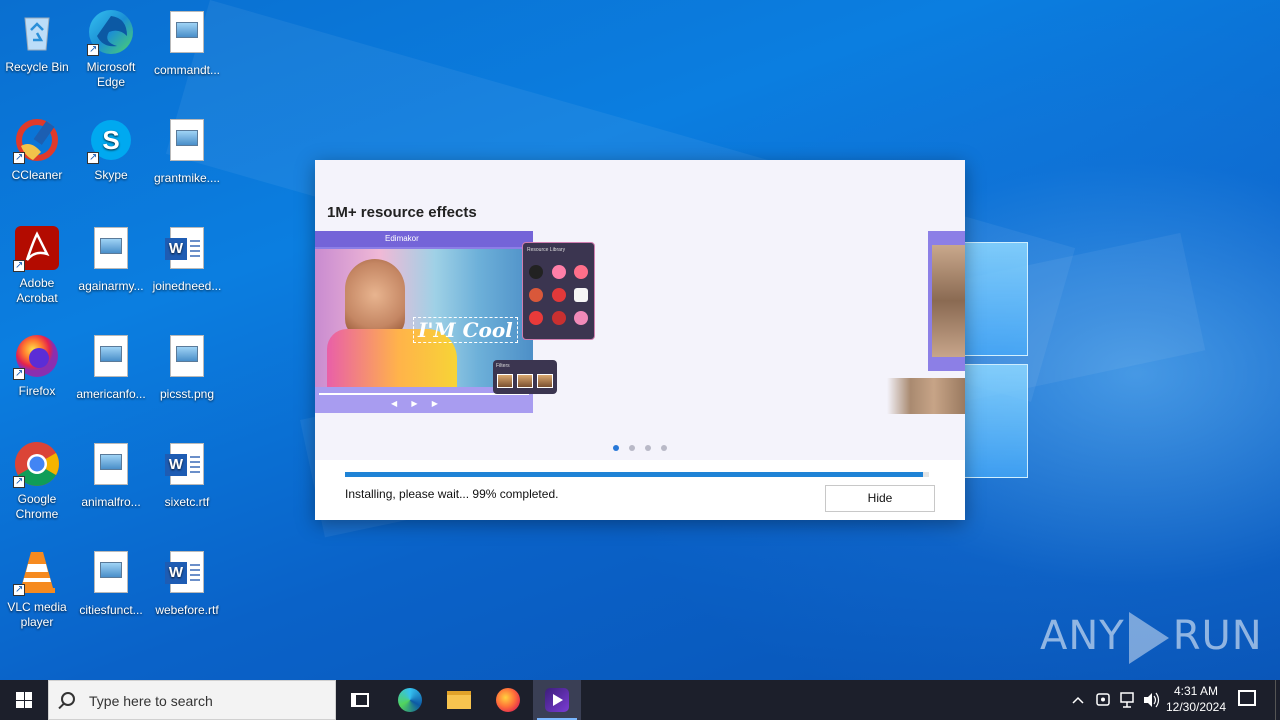 The width and height of the screenshot is (1280, 720). What do you see at coordinates (37, 572) in the screenshot?
I see `vlc-icon` at bounding box center [37, 572].